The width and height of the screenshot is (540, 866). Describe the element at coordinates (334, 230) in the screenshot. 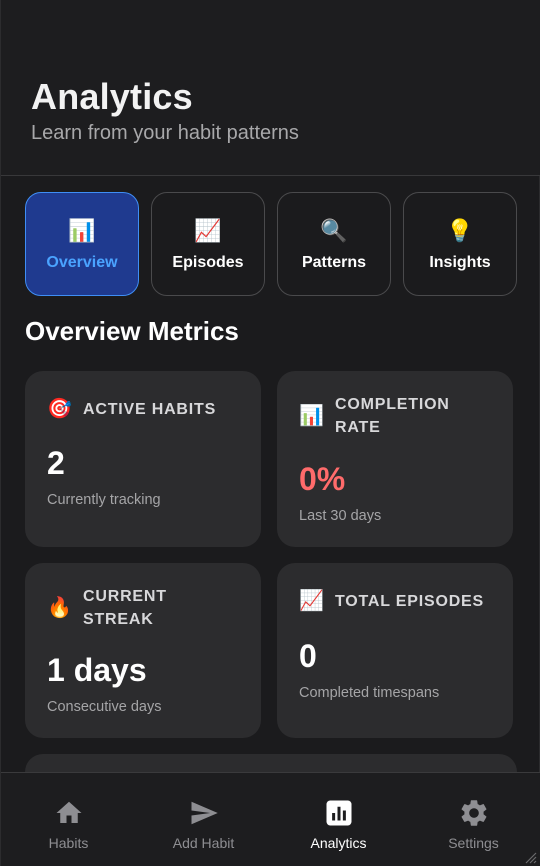

I see `magnifier-icon: 🔍` at that location.